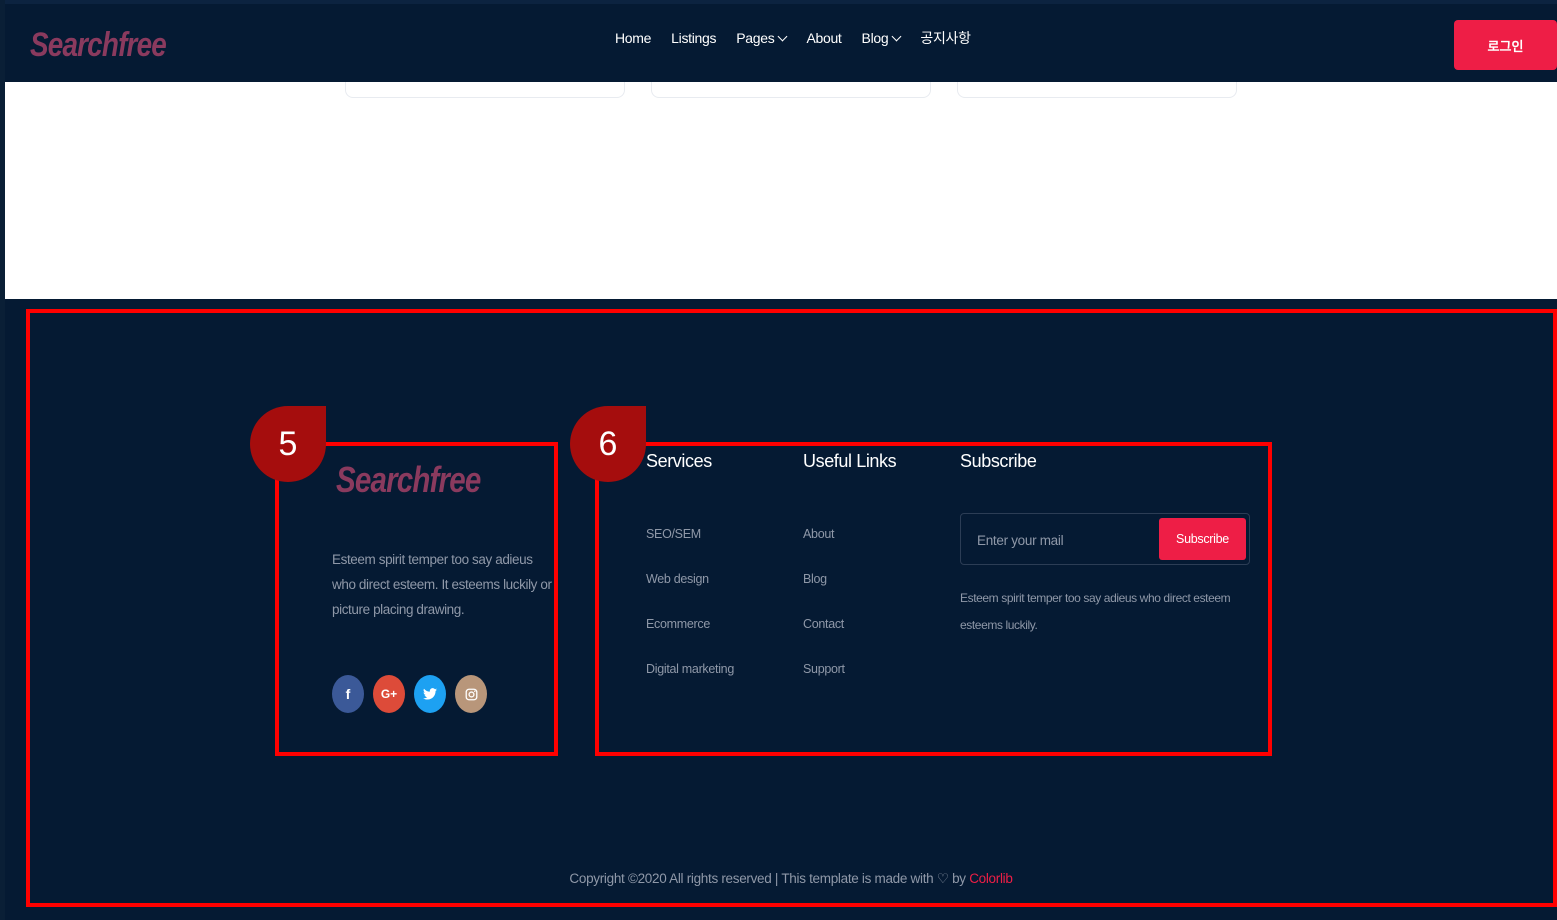  What do you see at coordinates (850, 461) in the screenshot?
I see `useful-links-title: Useful Links` at bounding box center [850, 461].